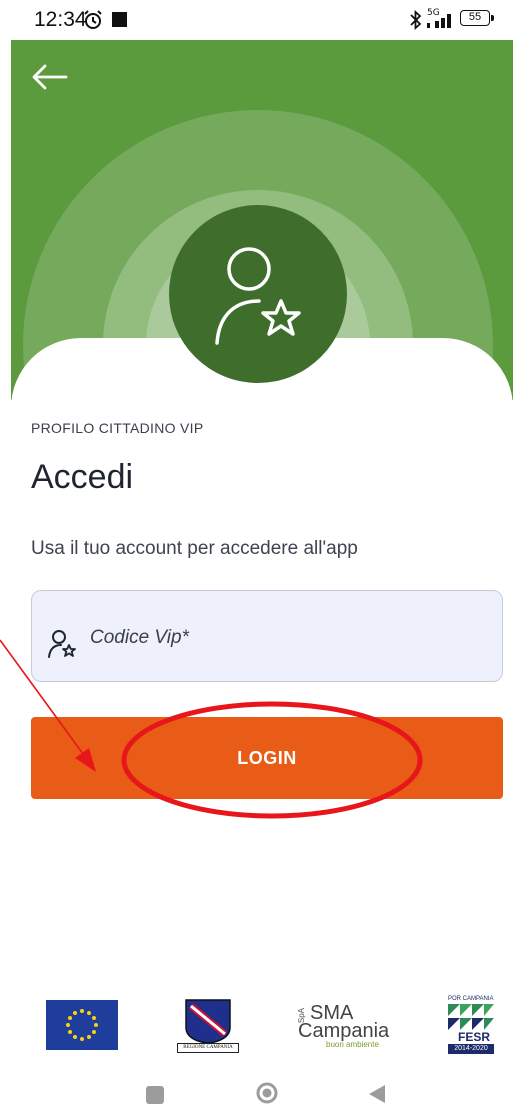 This screenshot has height=1104, width=513. I want to click on region-crest, so click(208, 1021).